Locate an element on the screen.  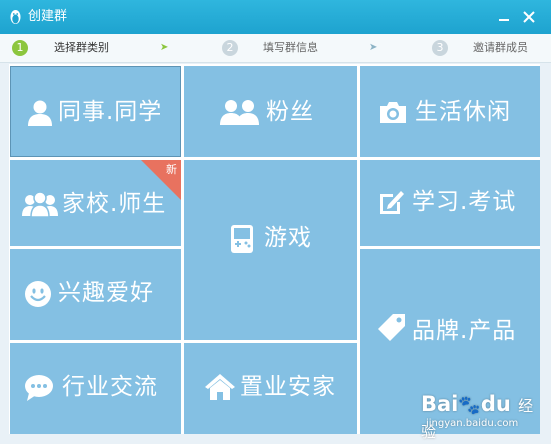
category-tile-real-estate: 置业安家 is located at coordinates (270, 388).